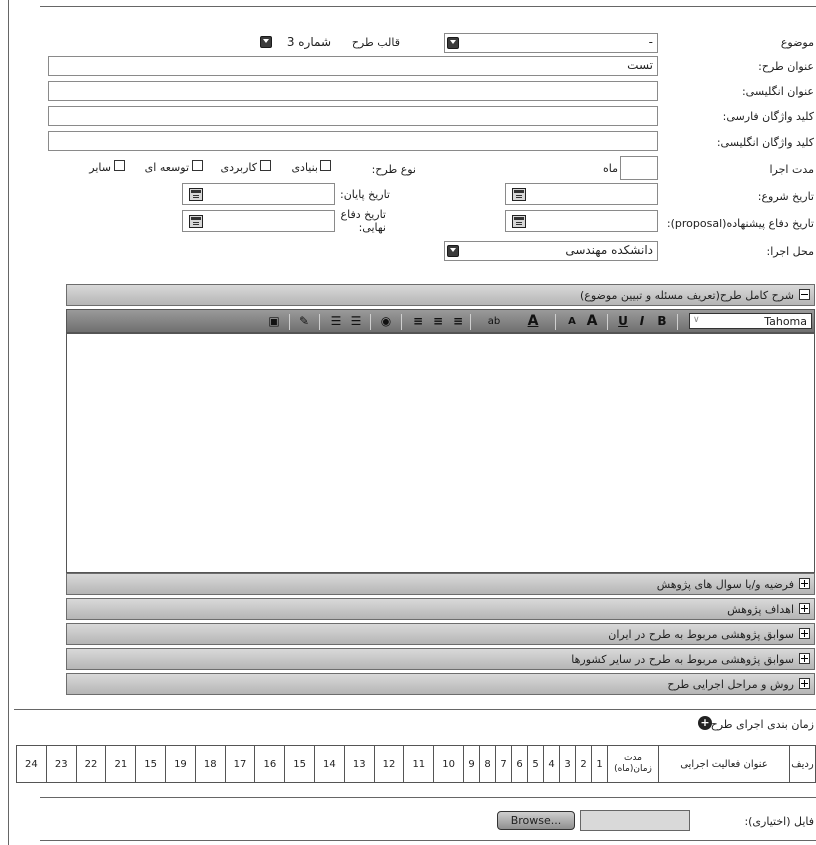 Image resolution: width=816 pixels, height=845 pixels. Describe the element at coordinates (642, 321) in the screenshot. I see `italic-button: I` at that location.